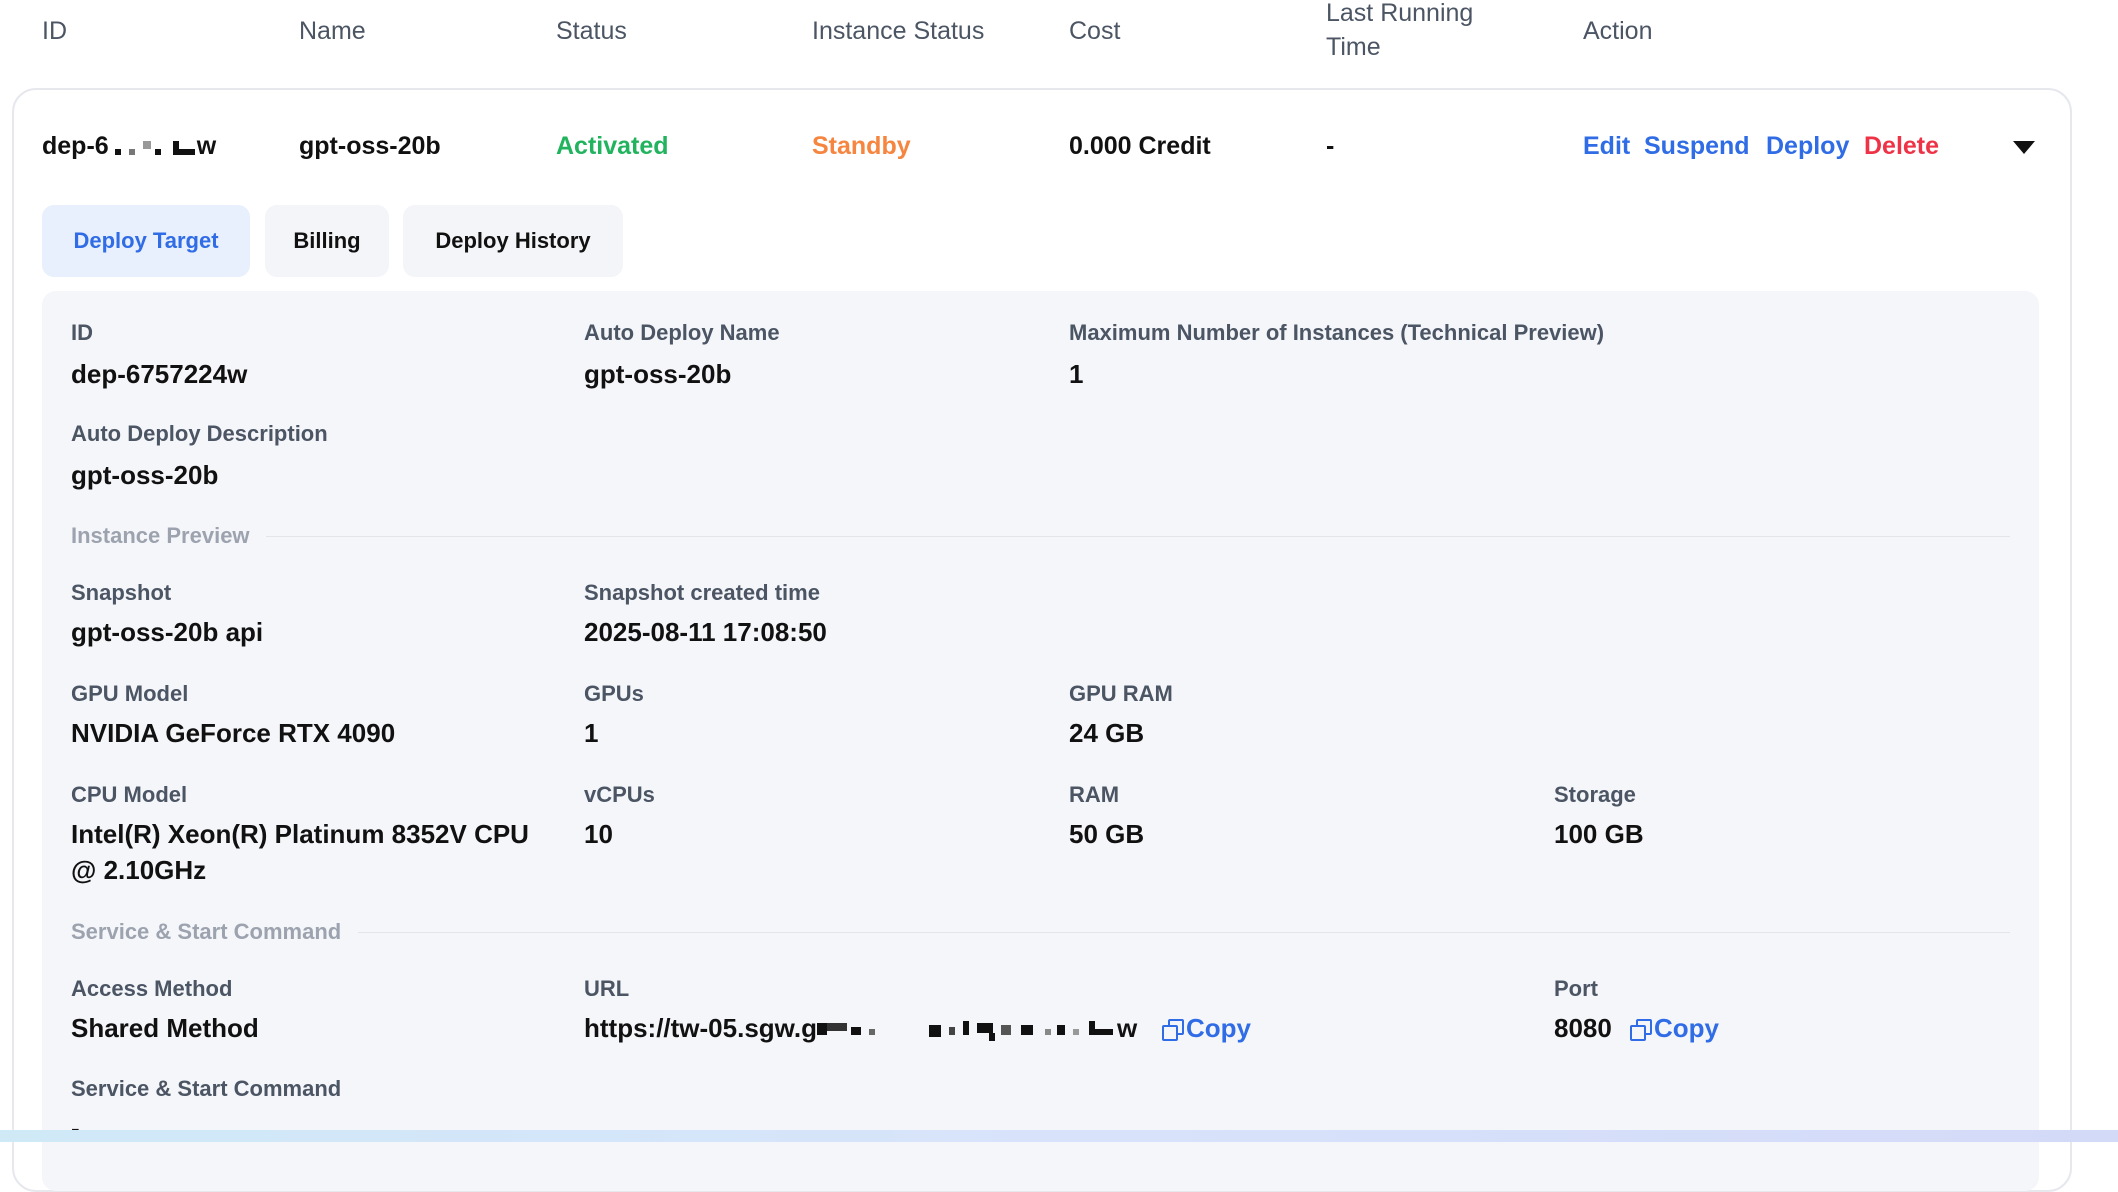 Image resolution: width=2118 pixels, height=1192 pixels. What do you see at coordinates (1076, 374) in the screenshot?
I see `max-instances-value: 1` at bounding box center [1076, 374].